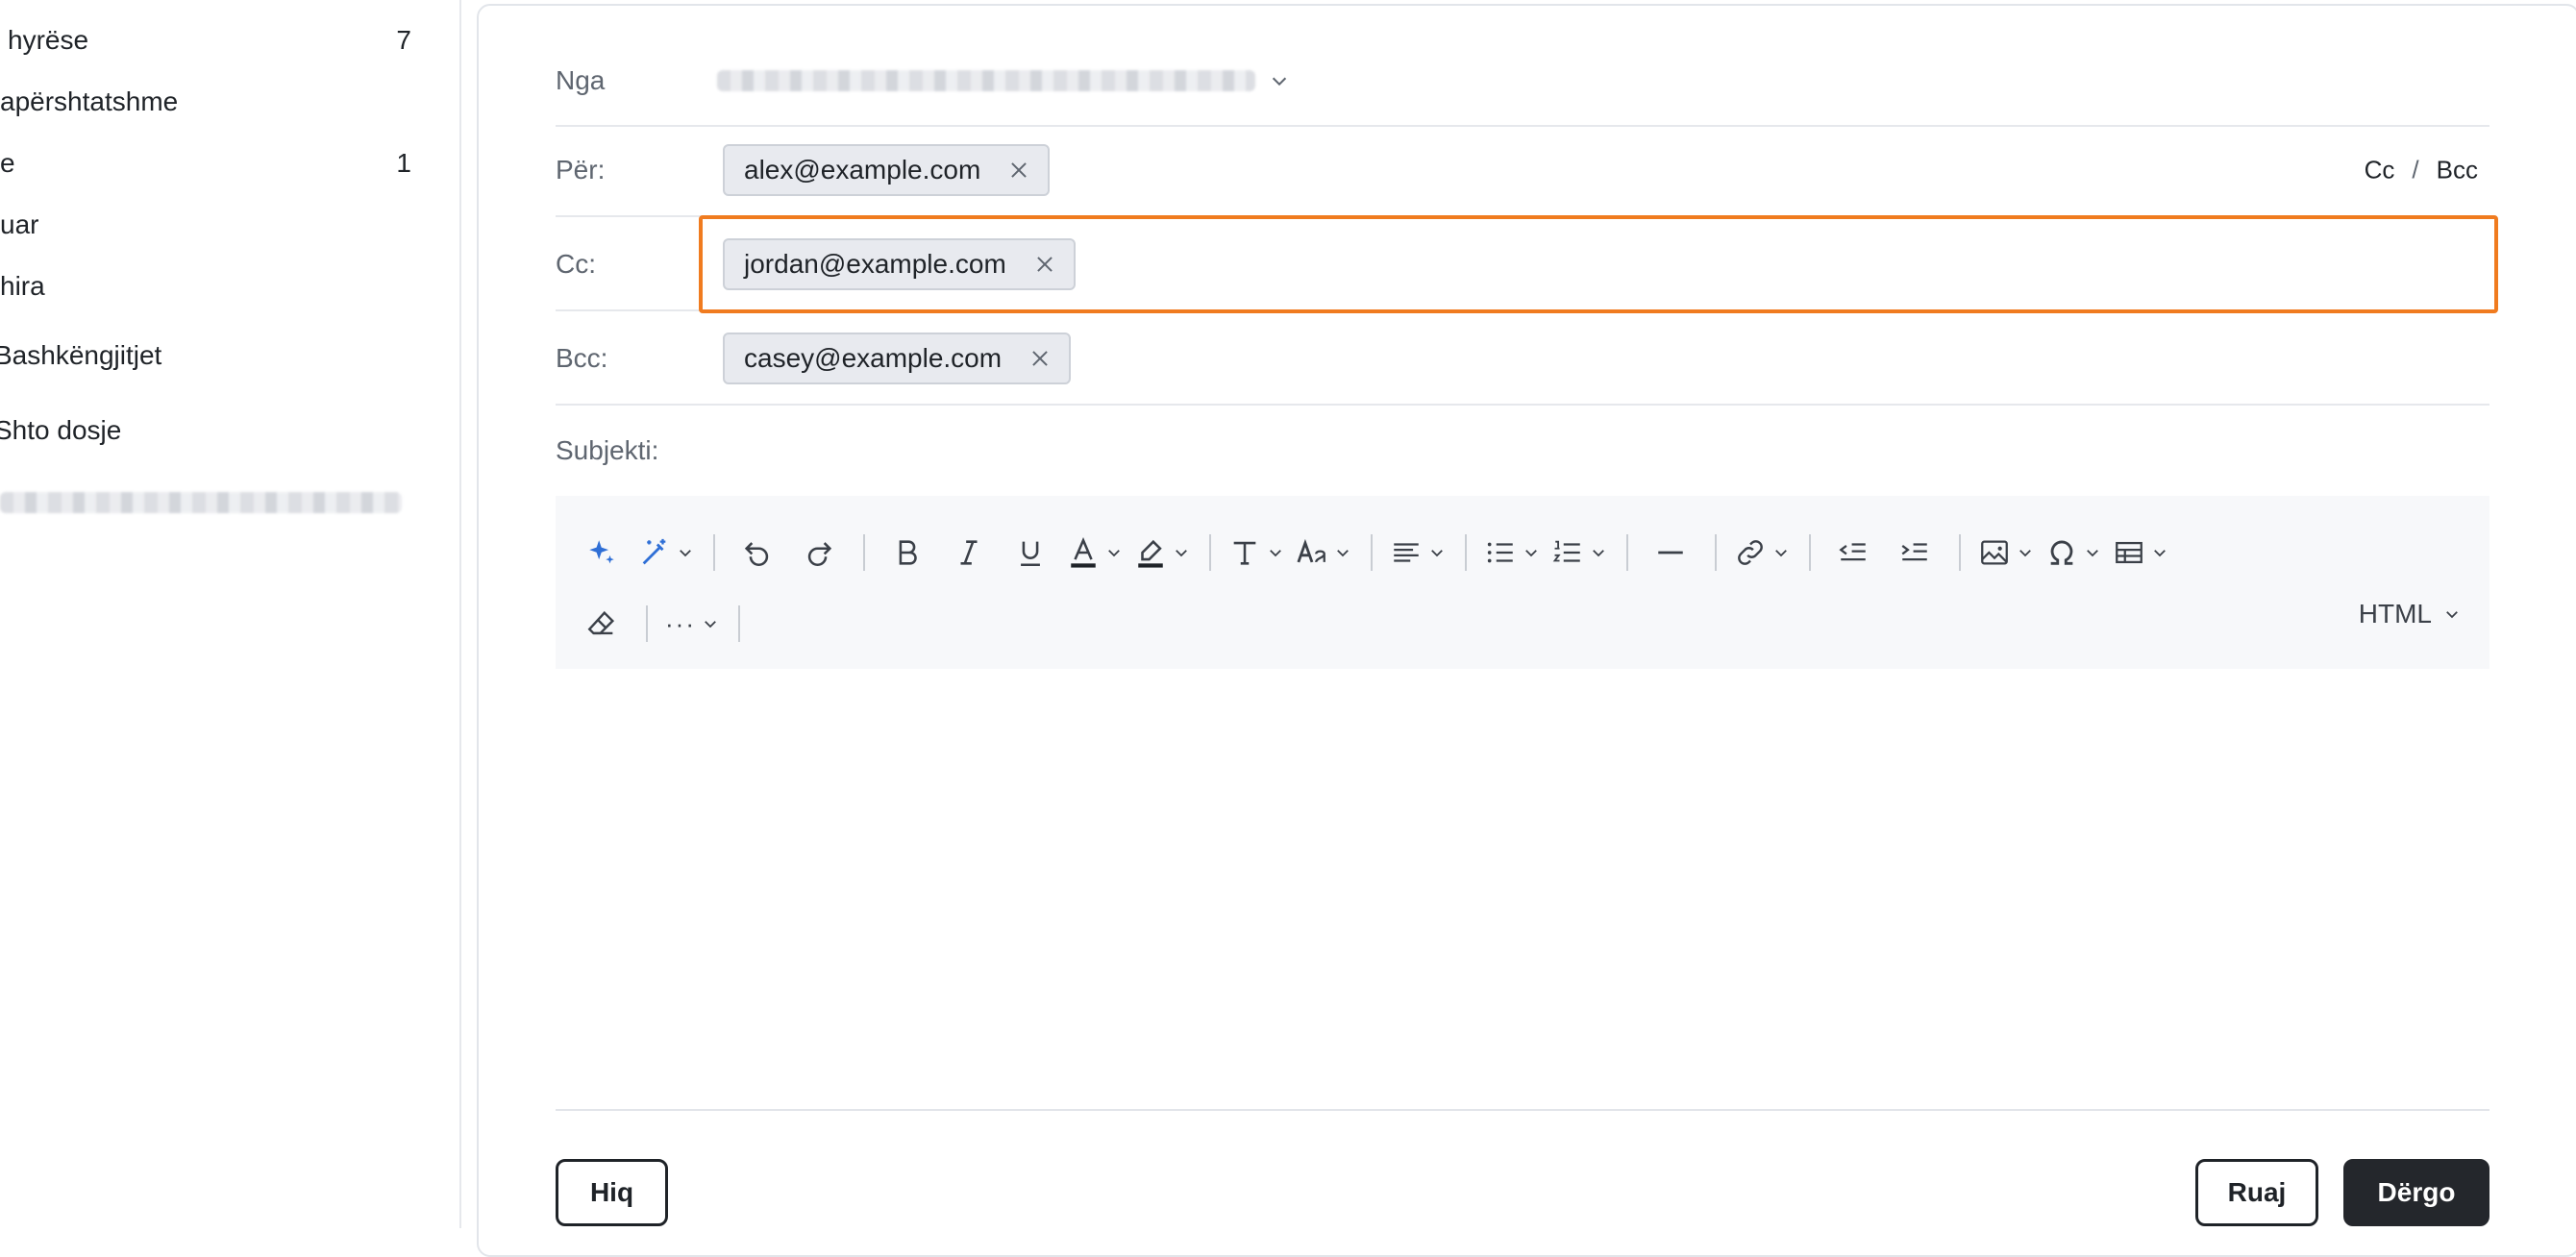 This screenshot has height=1257, width=2576. I want to click on magic-wand-icon, so click(666, 553).